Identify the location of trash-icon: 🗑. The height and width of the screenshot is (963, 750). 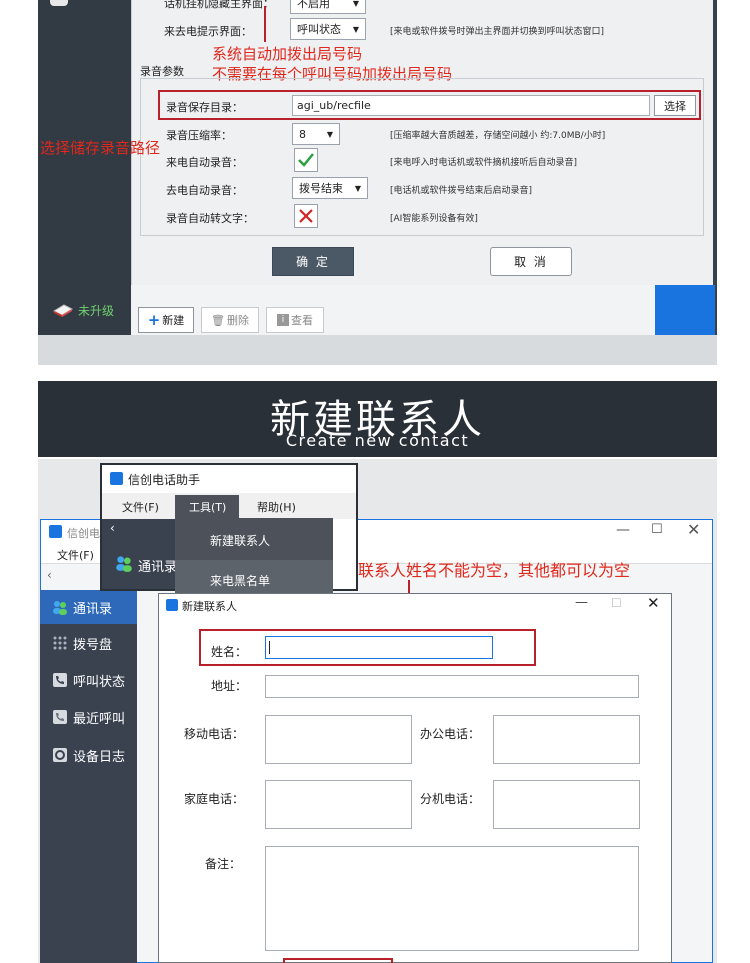
(218, 320).